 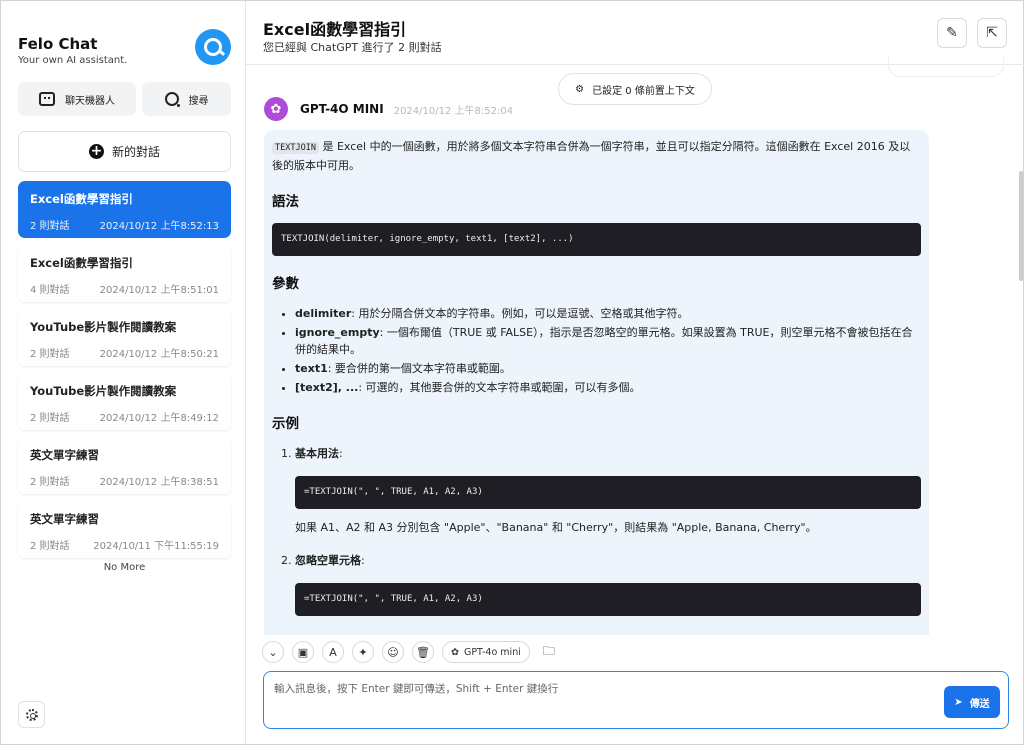 I want to click on hidden-actions-bar, so click(x=946, y=67).